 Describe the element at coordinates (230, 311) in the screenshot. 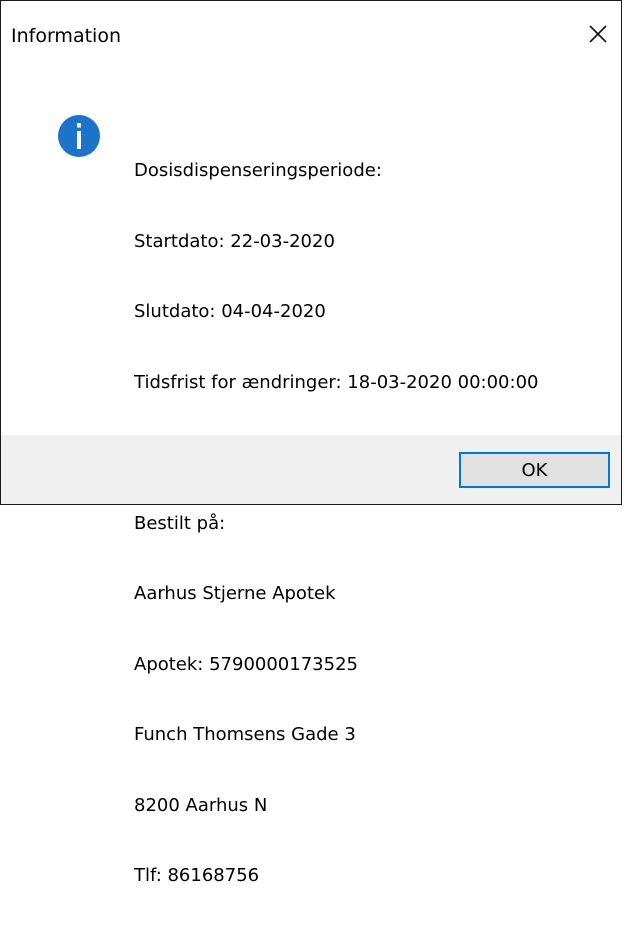

I see `message-line: Slutdato: 04-04-2020` at that location.